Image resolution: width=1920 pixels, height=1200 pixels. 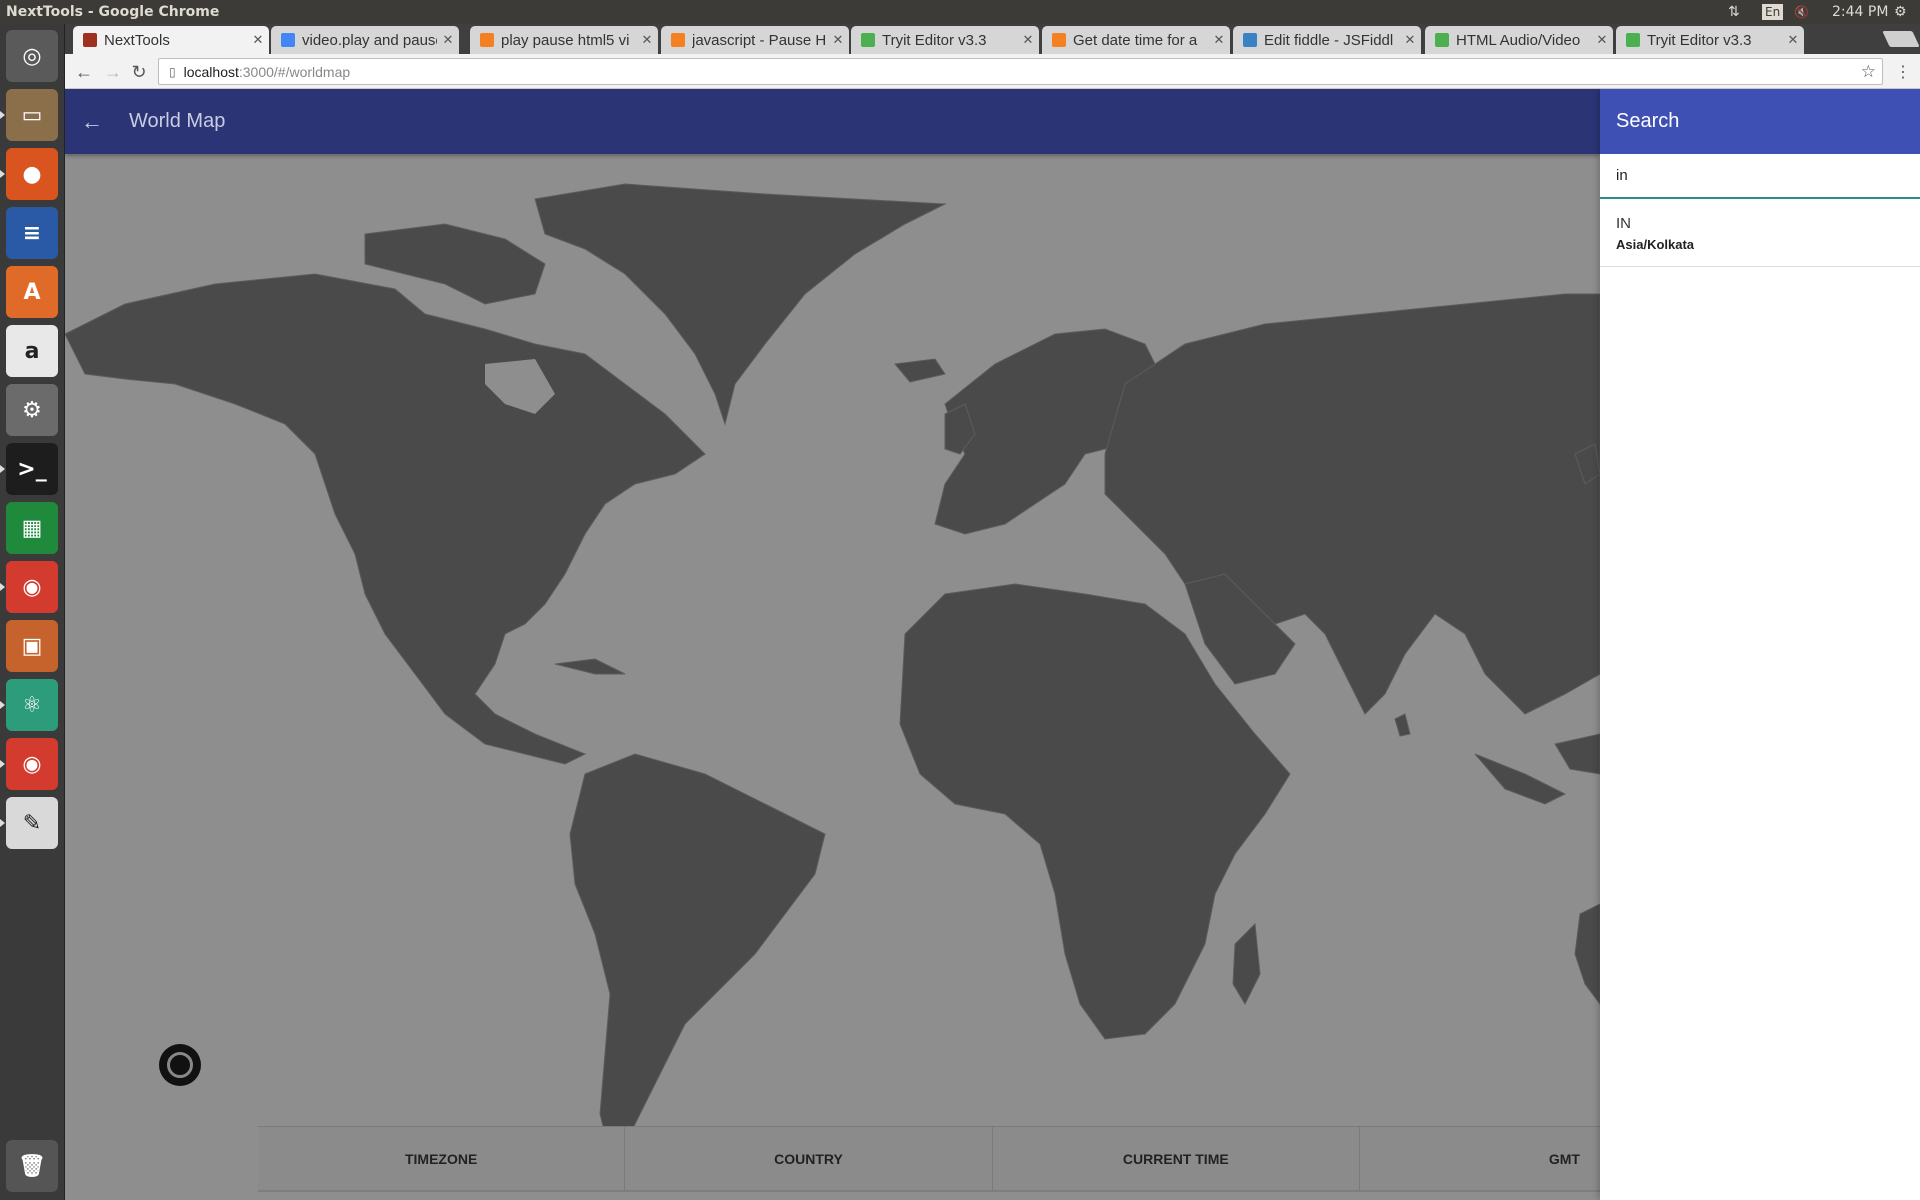 What do you see at coordinates (1520, 779) in the screenshot?
I see `indonesia` at bounding box center [1520, 779].